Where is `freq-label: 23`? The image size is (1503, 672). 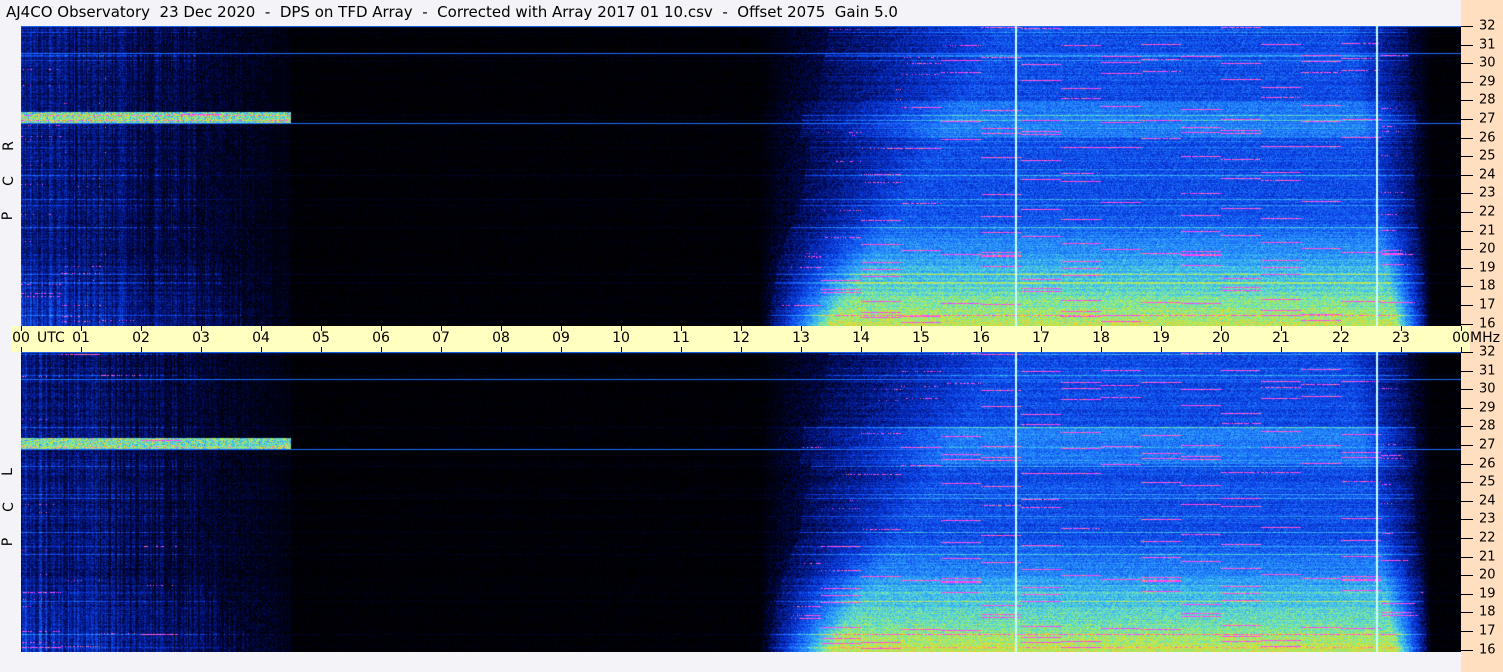 freq-label: 23 is located at coordinates (1487, 519).